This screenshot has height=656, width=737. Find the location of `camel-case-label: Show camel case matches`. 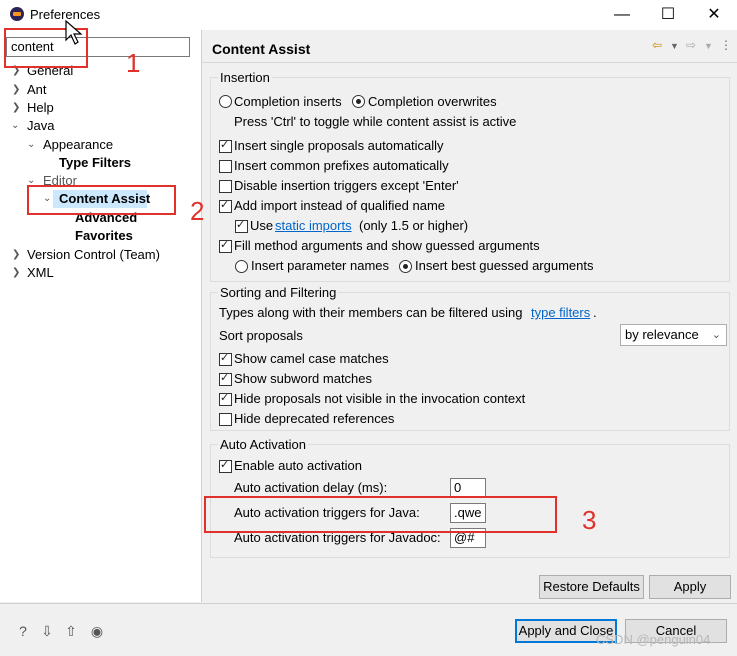

camel-case-label: Show camel case matches is located at coordinates (311, 358).